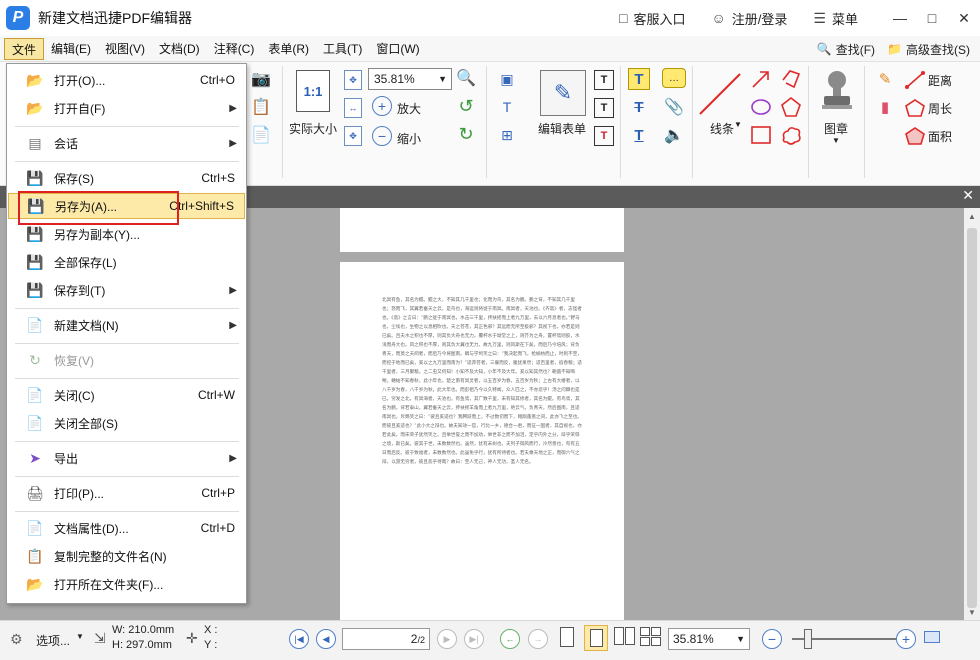 The width and height of the screenshot is (980, 660). Describe the element at coordinates (972, 418) in the screenshot. I see `scroll-thumb` at that location.